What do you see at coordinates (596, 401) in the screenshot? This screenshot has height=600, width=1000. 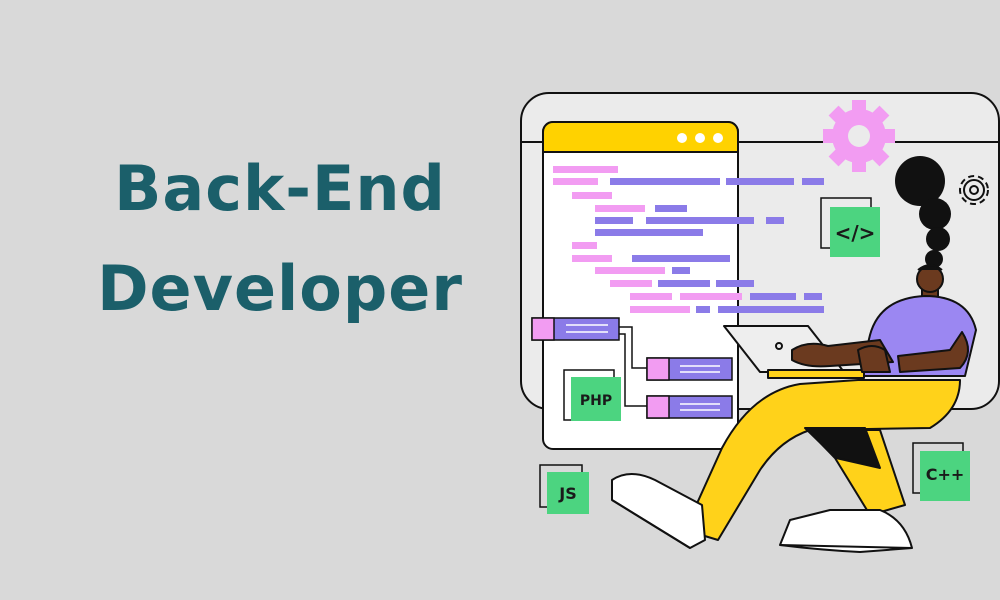 I see `php-label: PHP` at bounding box center [596, 401].